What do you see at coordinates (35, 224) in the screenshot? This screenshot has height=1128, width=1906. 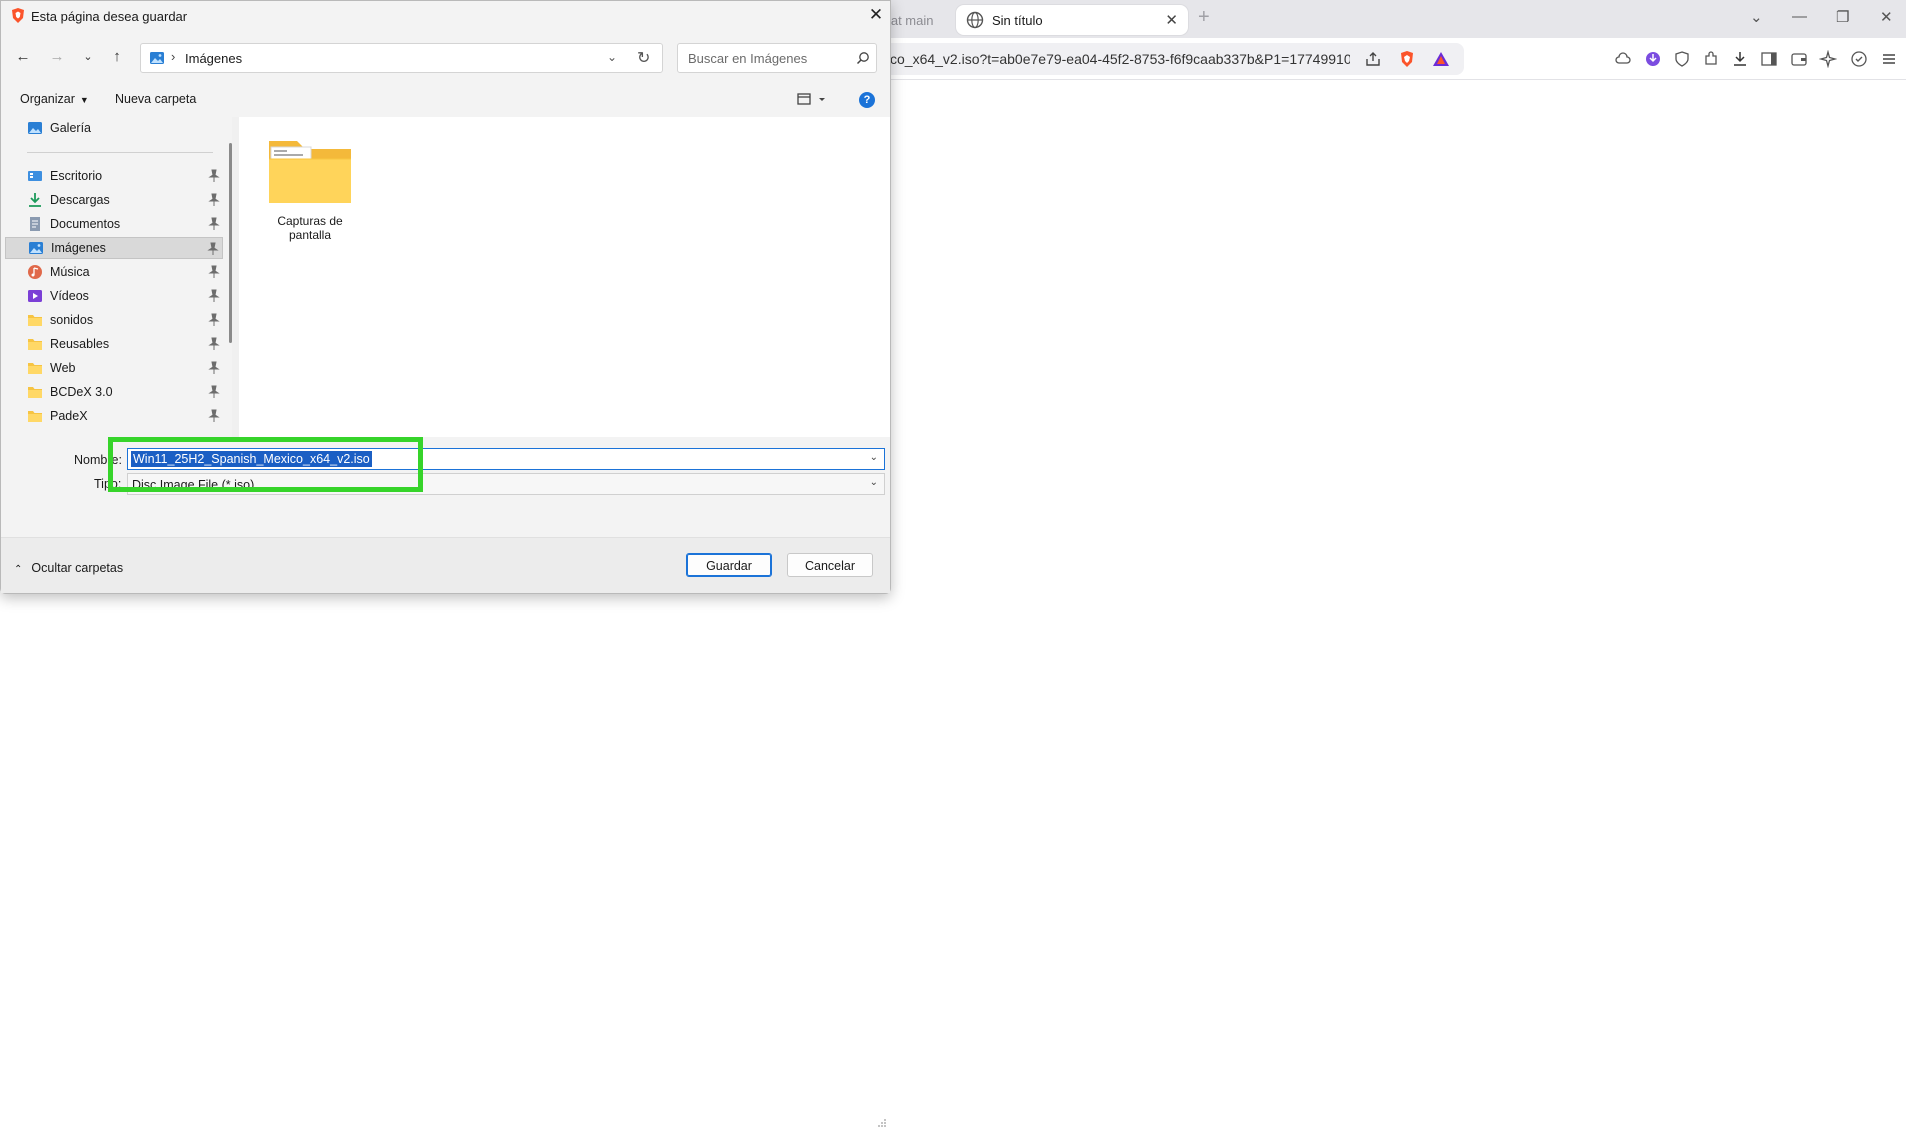 I see `documents-icon` at bounding box center [35, 224].